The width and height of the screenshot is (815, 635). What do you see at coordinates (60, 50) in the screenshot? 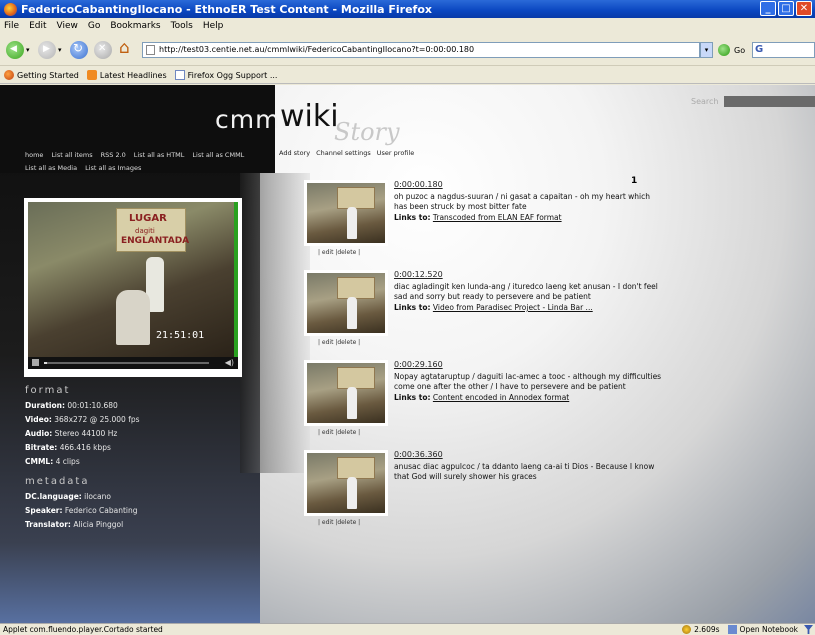
I see `forward-dropdown-icon: ▾` at bounding box center [60, 50].